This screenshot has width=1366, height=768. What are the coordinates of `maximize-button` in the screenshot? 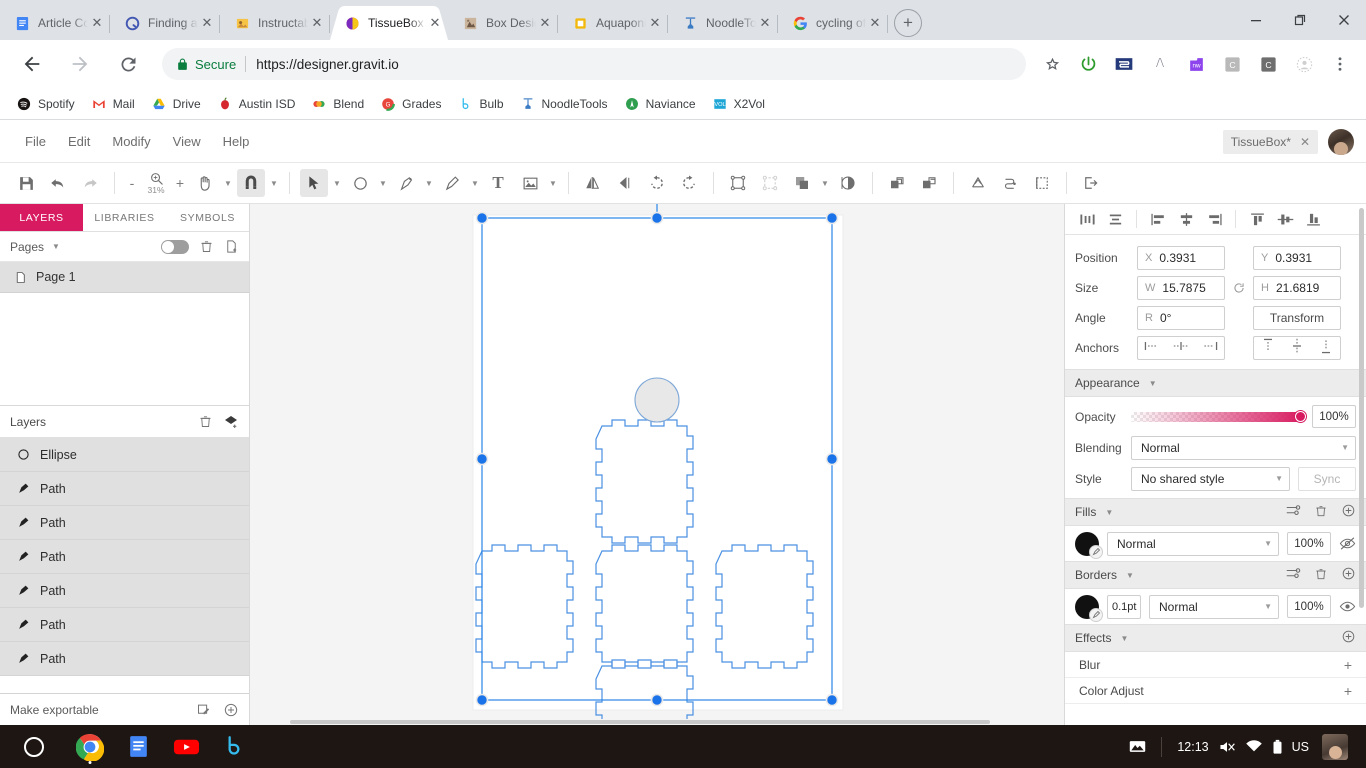 It's located at (1300, 20).